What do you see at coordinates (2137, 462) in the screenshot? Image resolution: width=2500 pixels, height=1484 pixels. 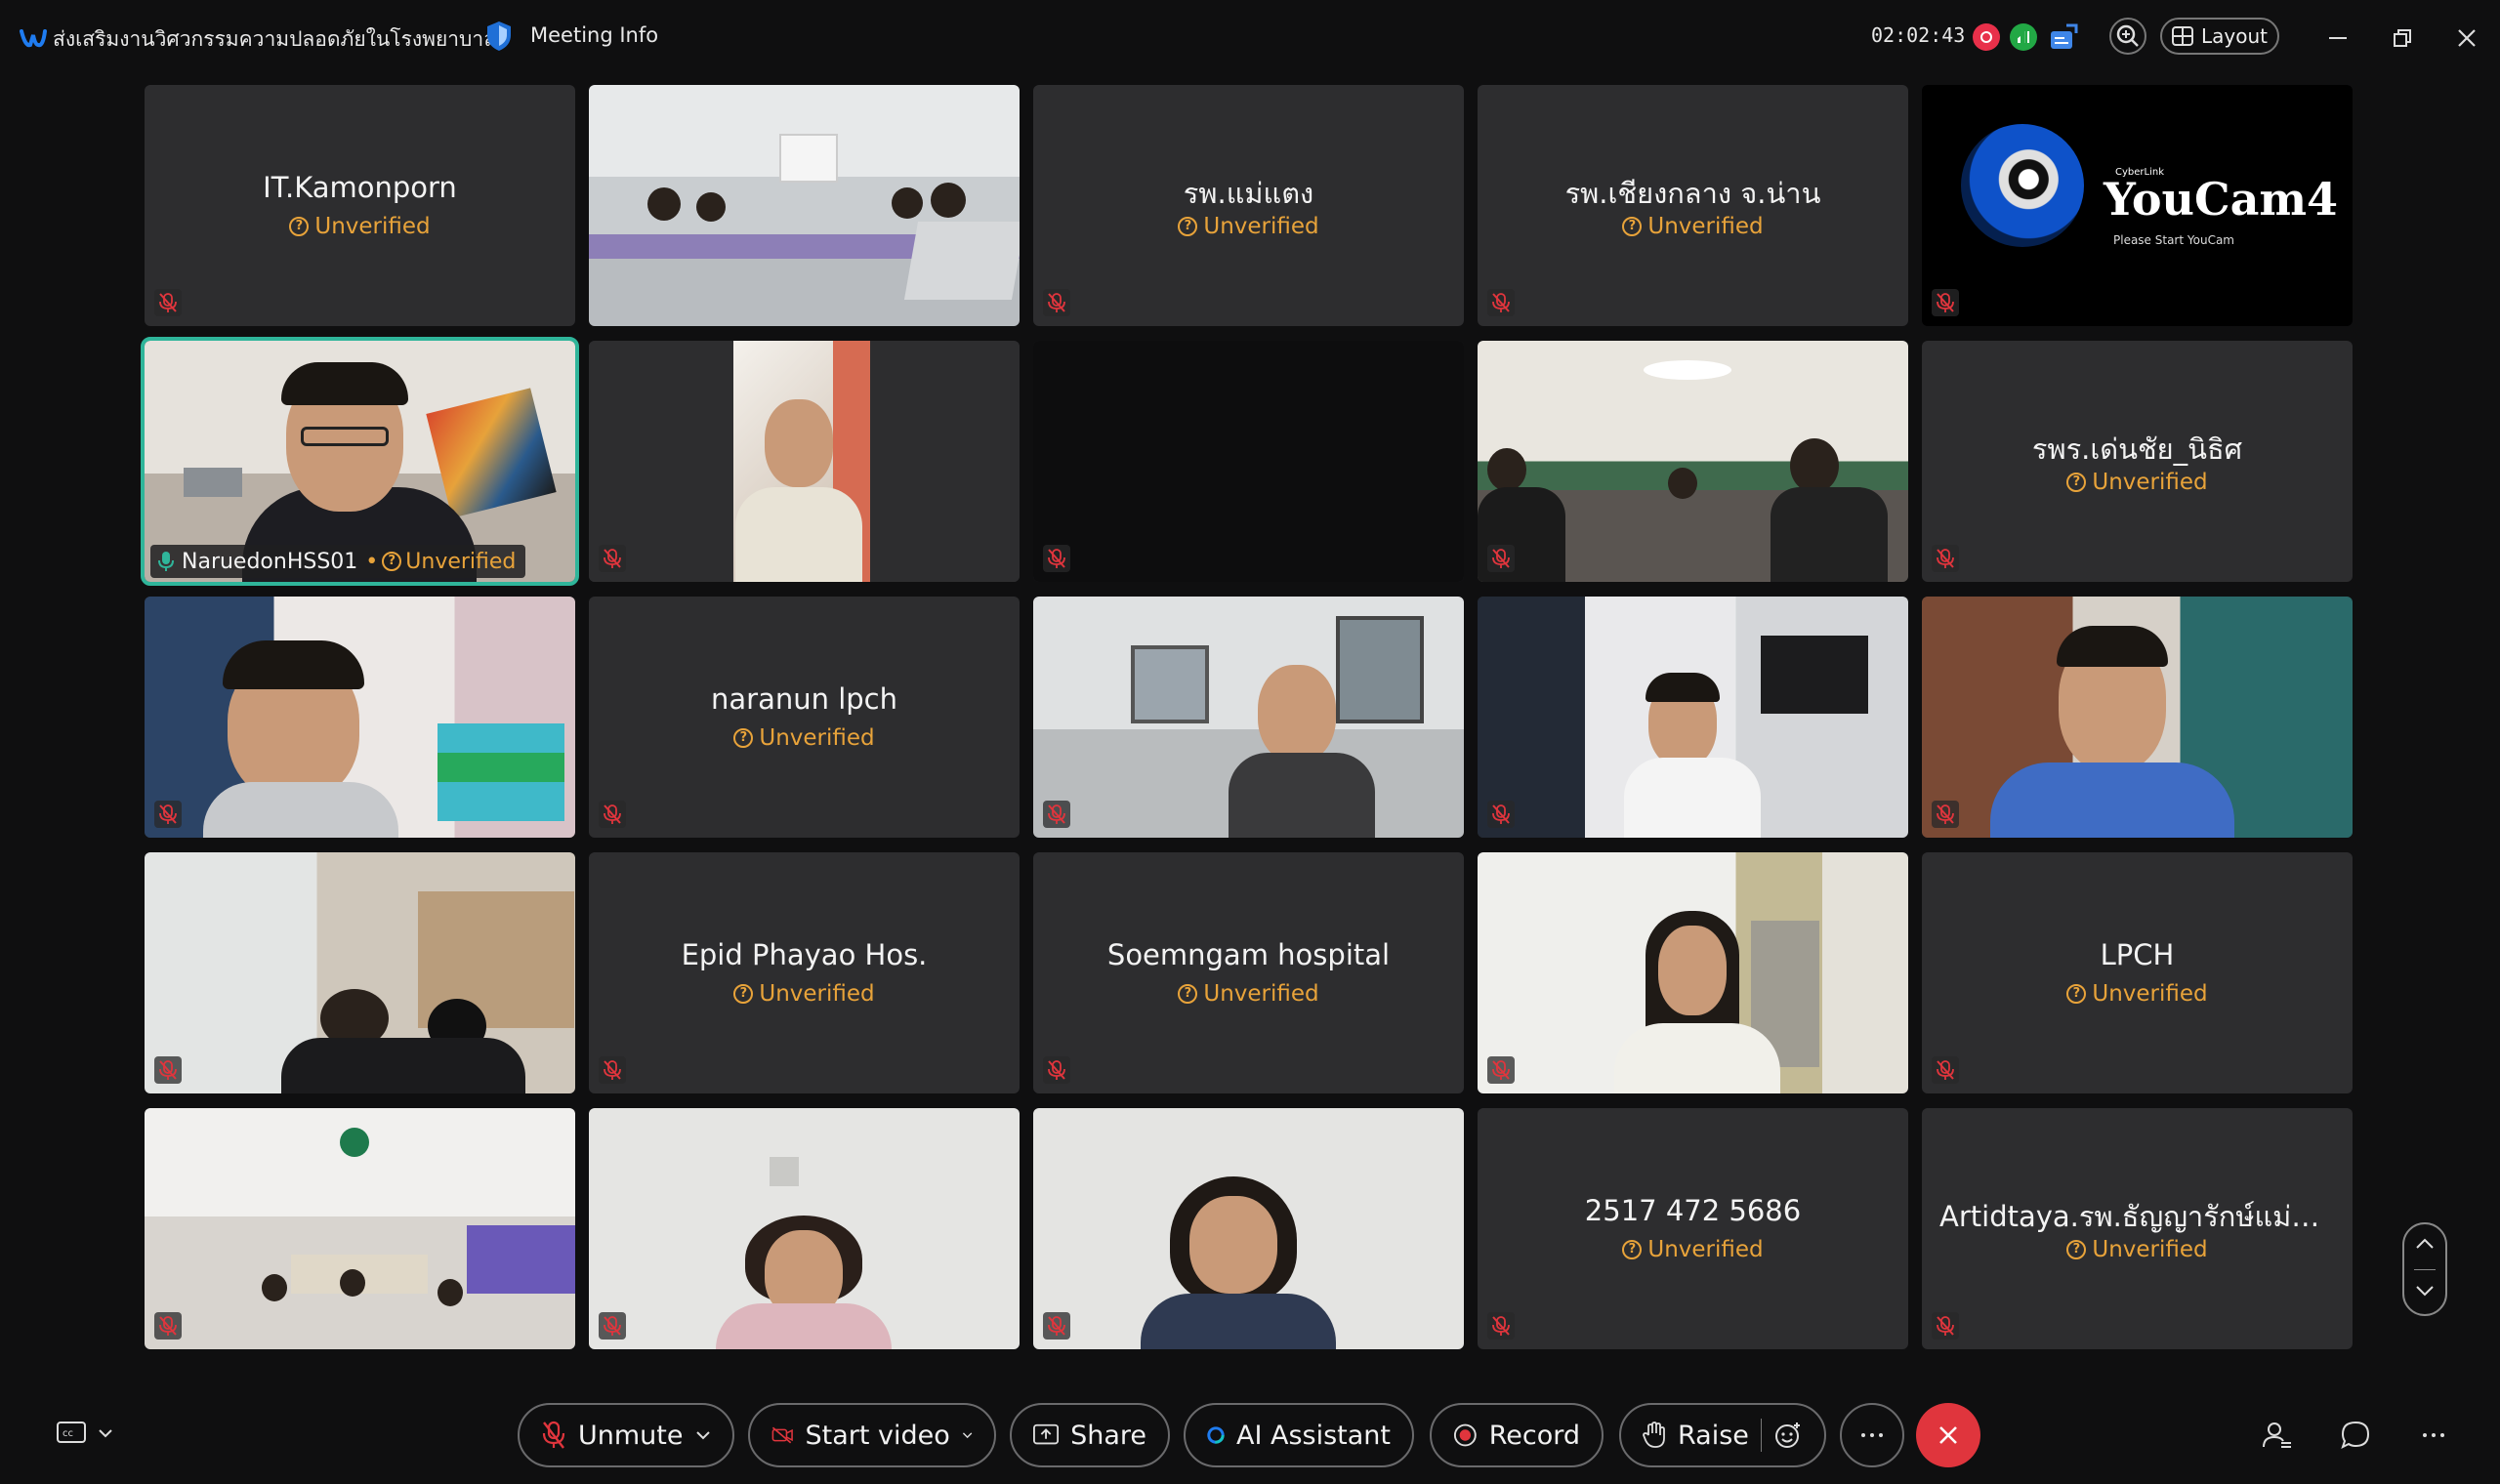 I see `participant-tile: รพร.เด่นชัย_นิธิศ ? Unverified` at bounding box center [2137, 462].